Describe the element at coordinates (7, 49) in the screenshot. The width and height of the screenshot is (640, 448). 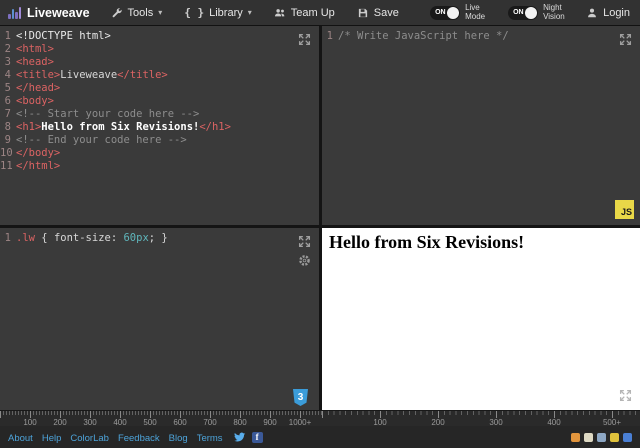
I see `line-number: 2` at that location.